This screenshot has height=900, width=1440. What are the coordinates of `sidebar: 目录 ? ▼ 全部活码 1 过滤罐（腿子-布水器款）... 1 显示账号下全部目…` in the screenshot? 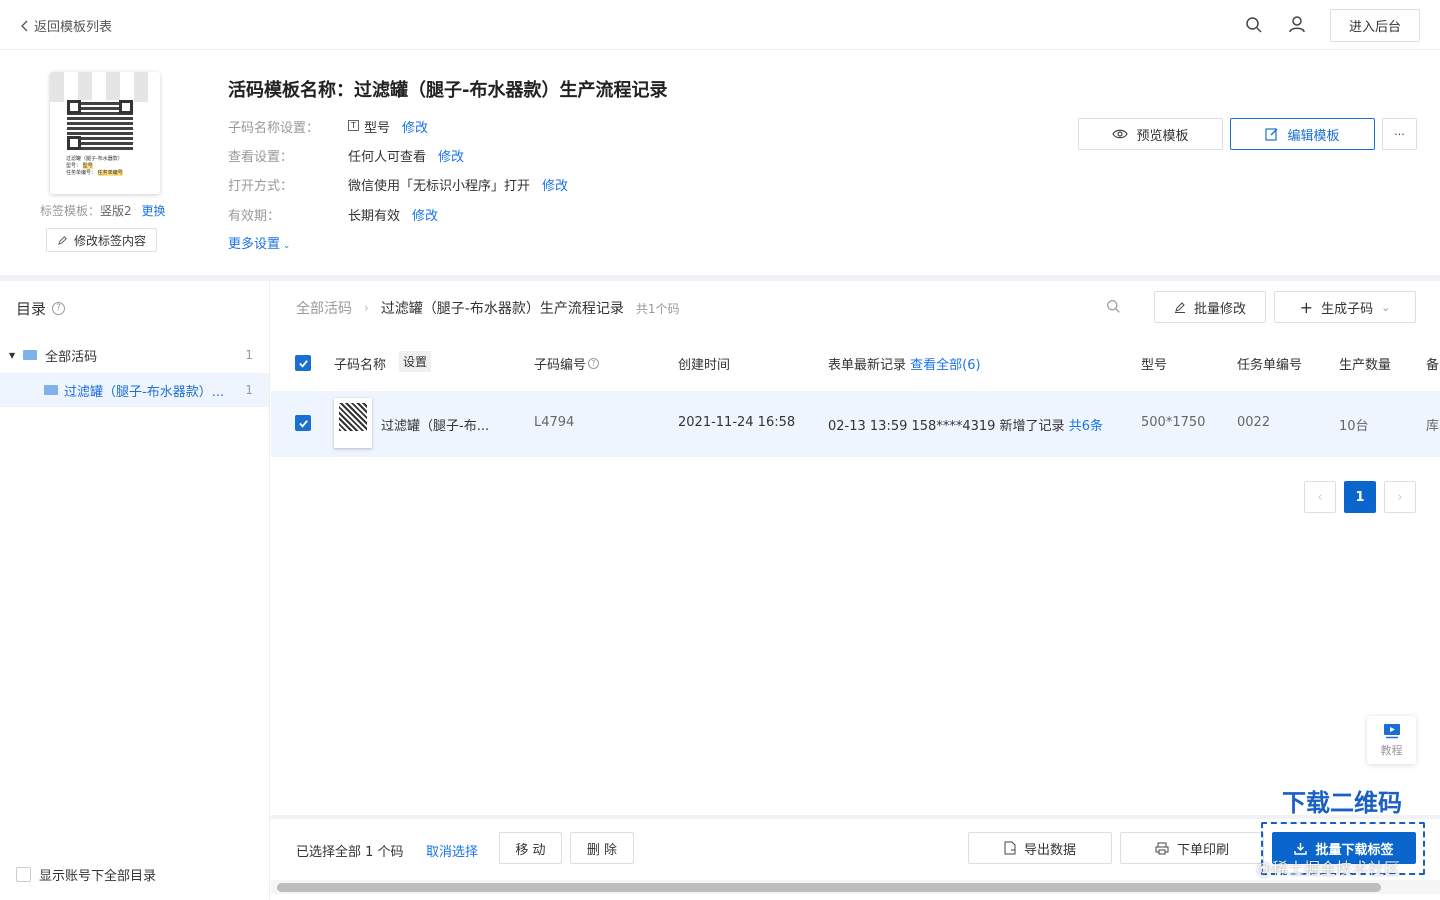 It's located at (135, 590).